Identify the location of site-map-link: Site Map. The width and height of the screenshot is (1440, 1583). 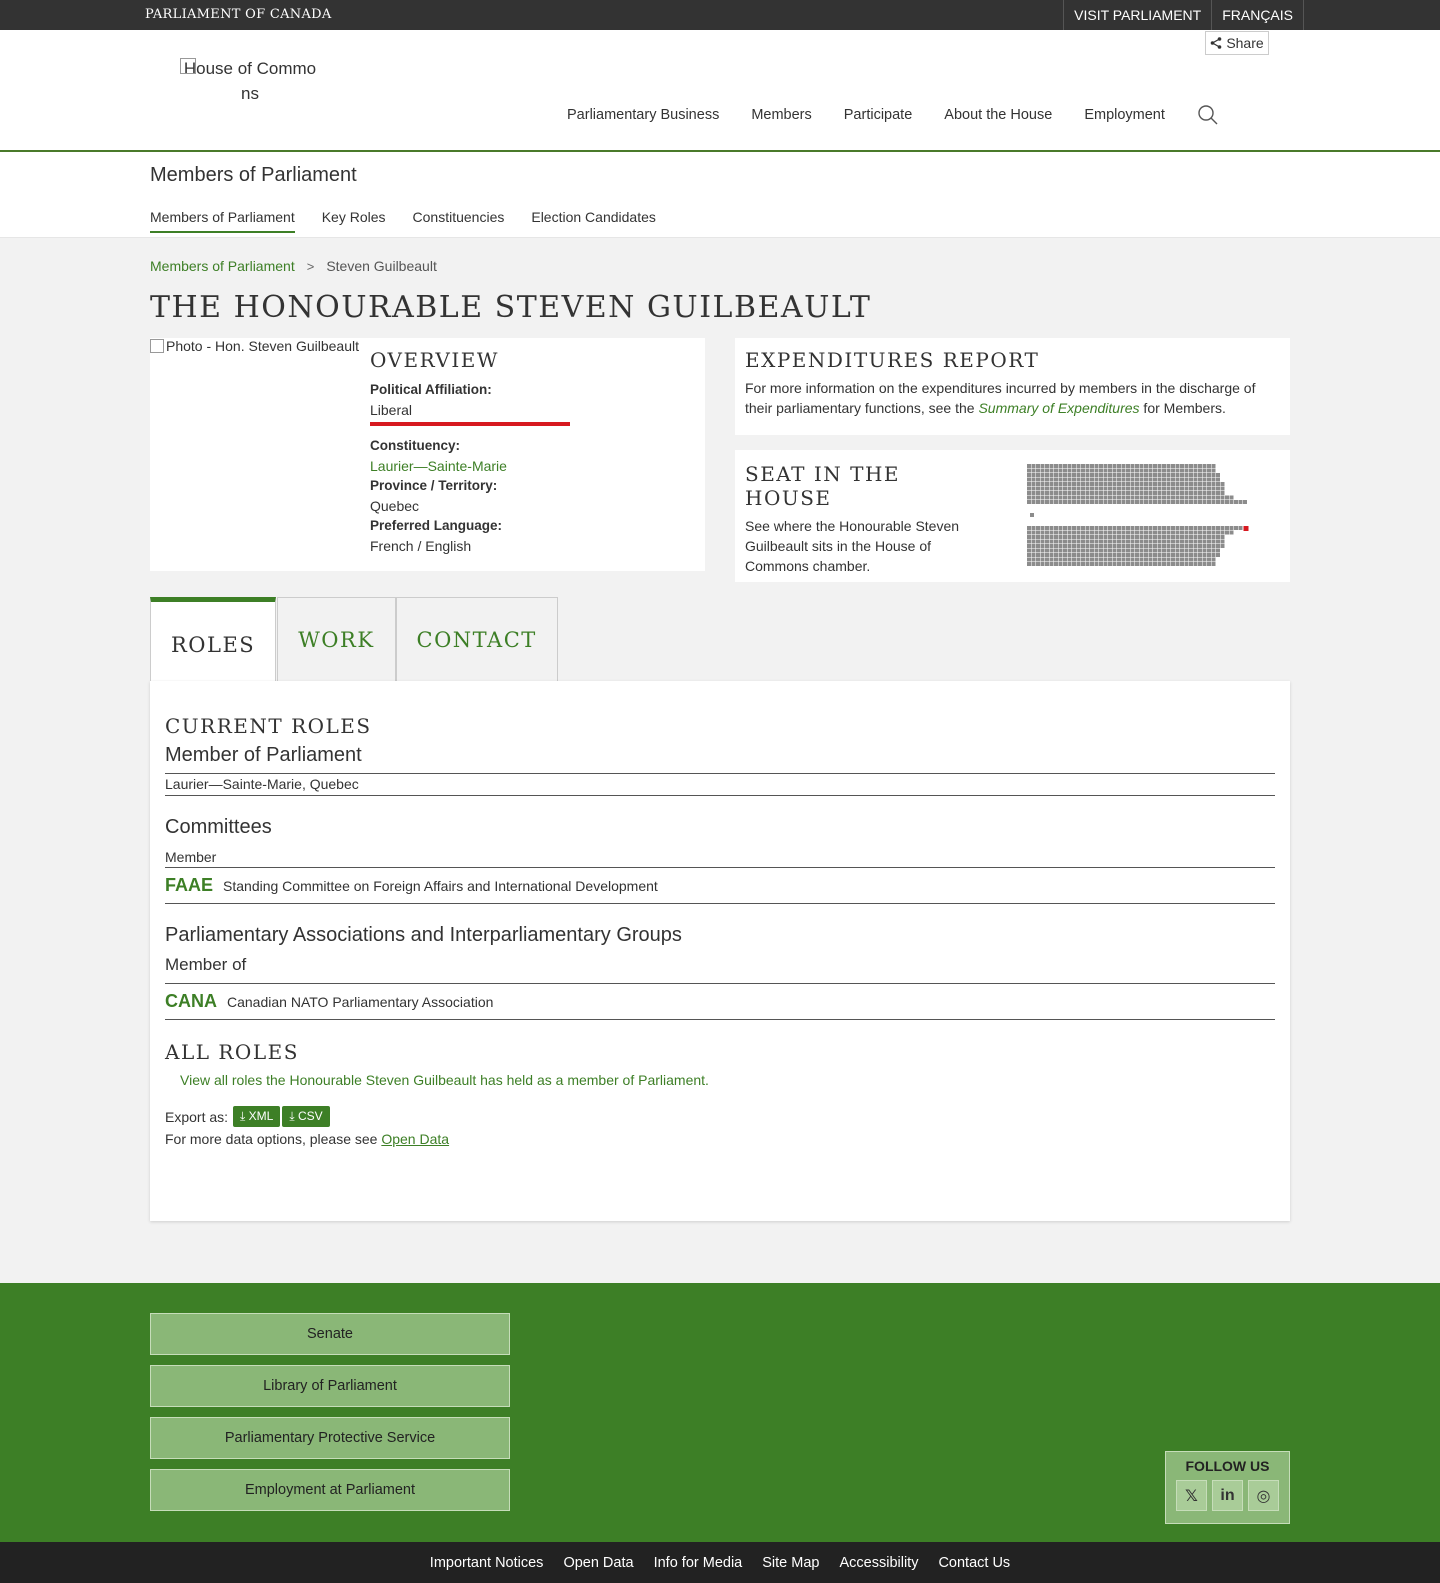
(790, 1563).